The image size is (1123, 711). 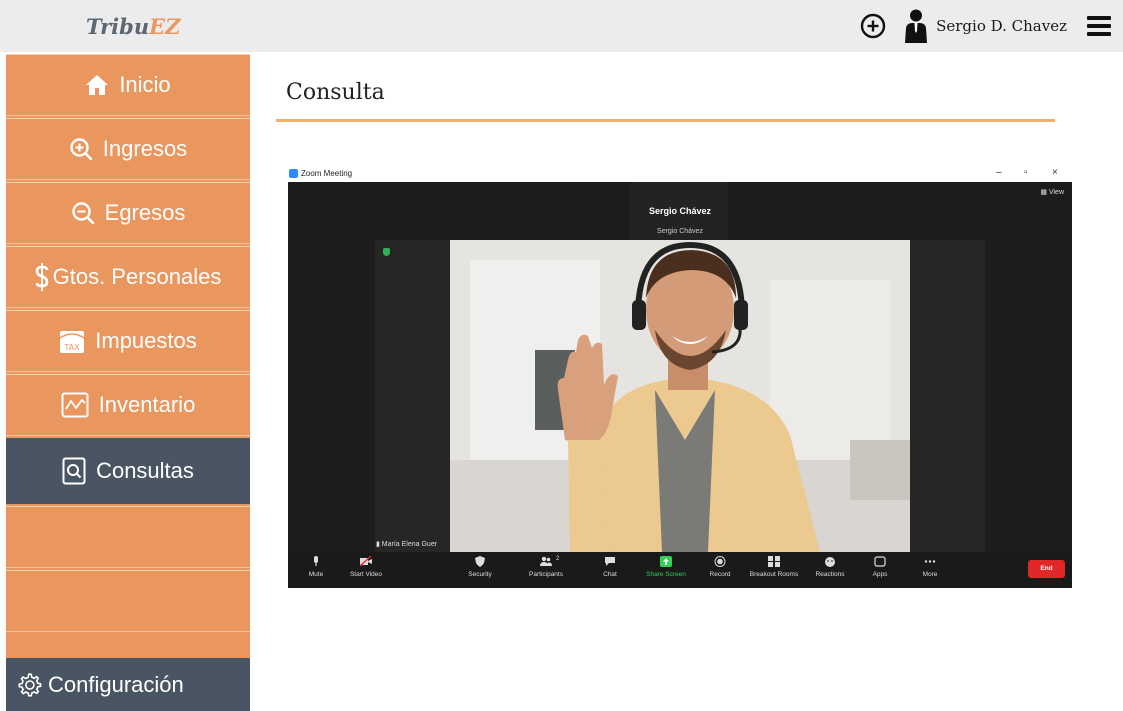 I want to click on video-off-icon, so click(x=366, y=561).